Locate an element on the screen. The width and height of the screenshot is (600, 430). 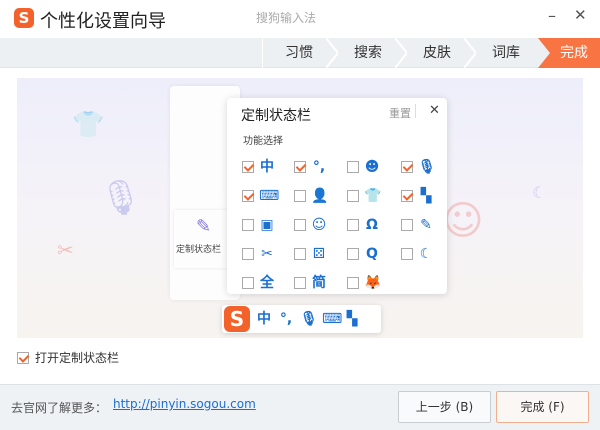
translate-icon: ⚄ is located at coordinates (319, 254).